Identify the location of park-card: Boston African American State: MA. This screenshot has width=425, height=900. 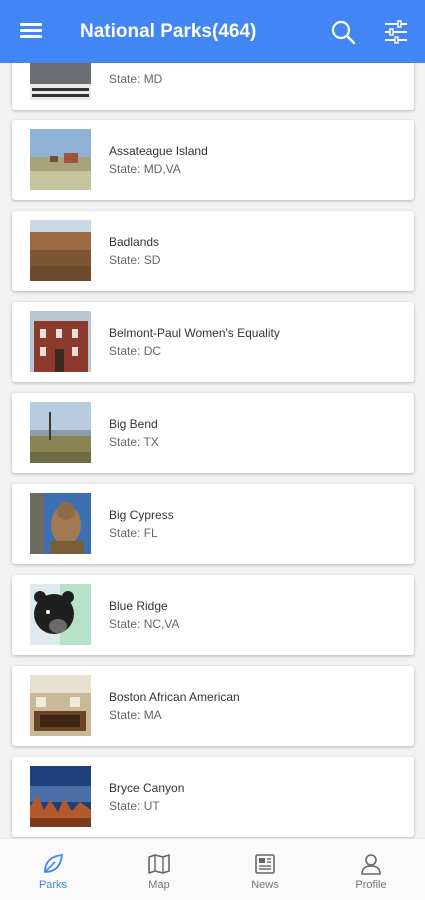
(213, 706).